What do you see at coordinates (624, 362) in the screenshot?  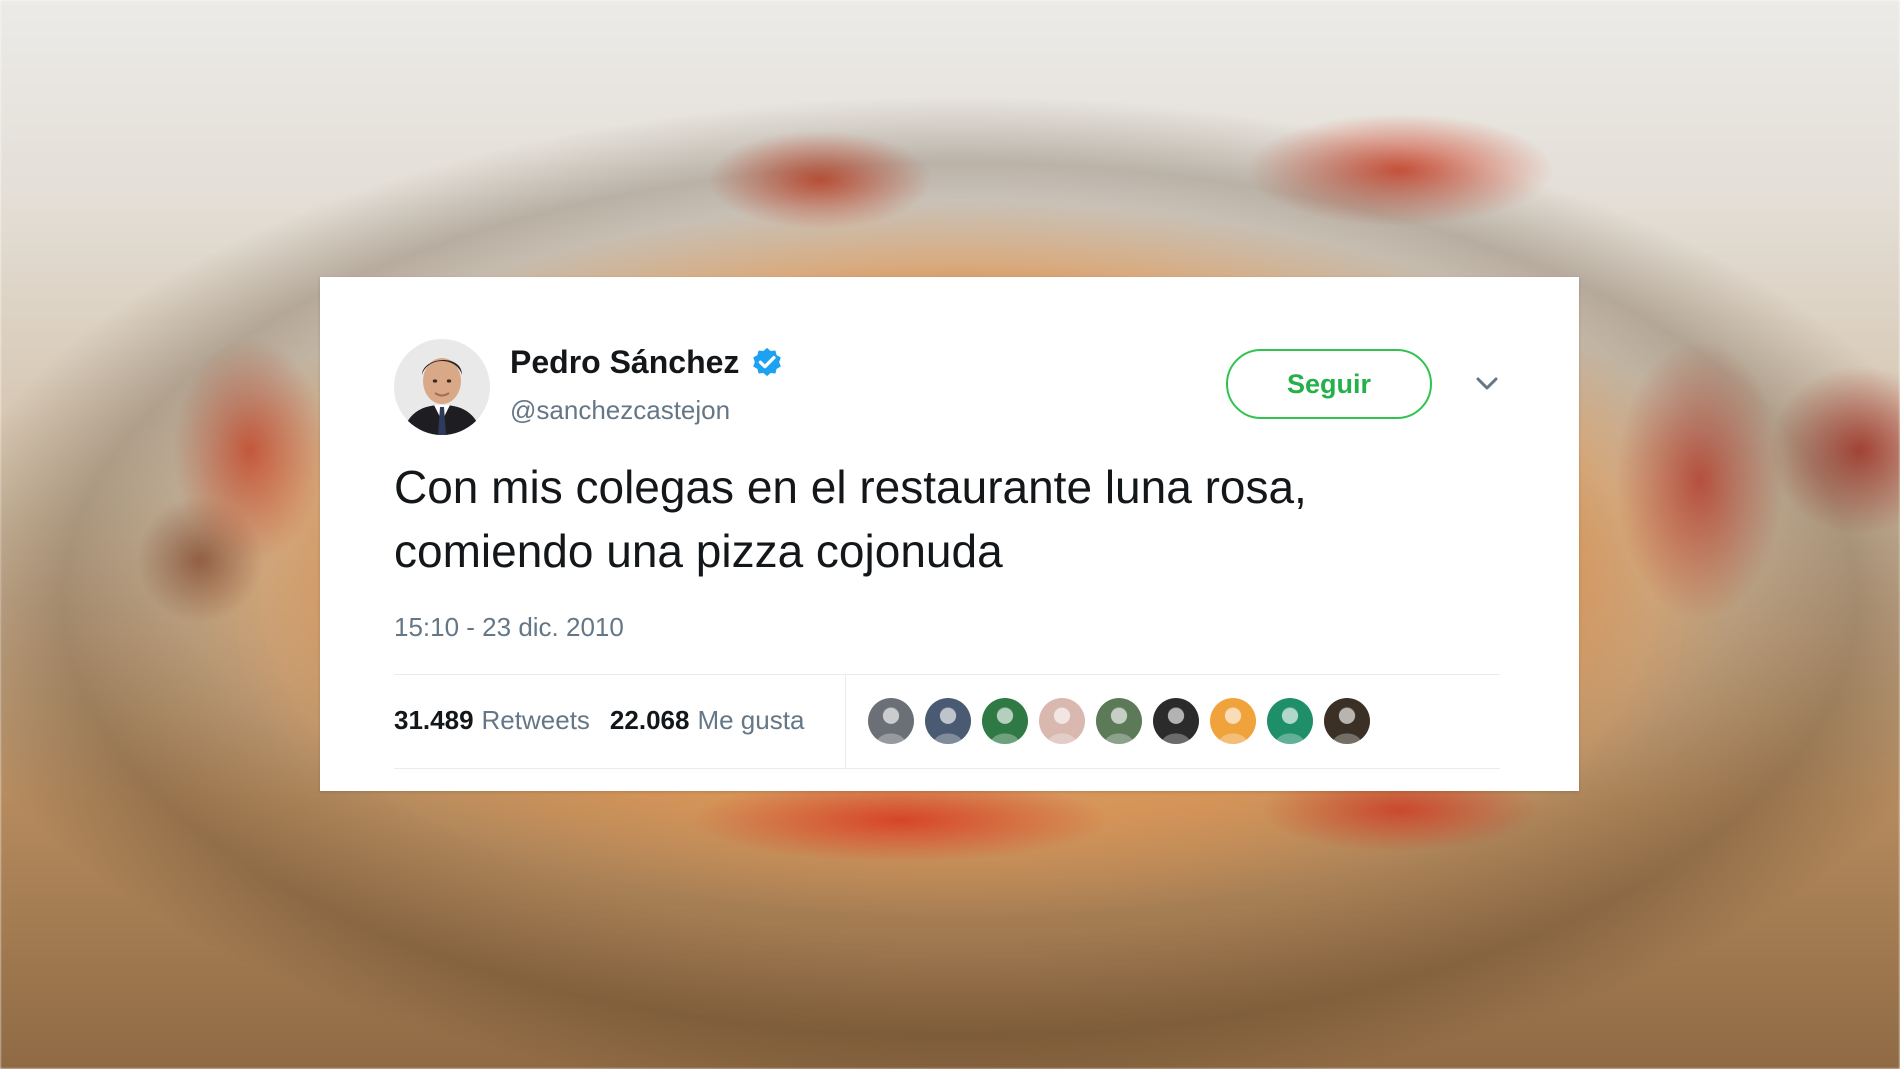 I see `display-name: Pedro Sánchez` at bounding box center [624, 362].